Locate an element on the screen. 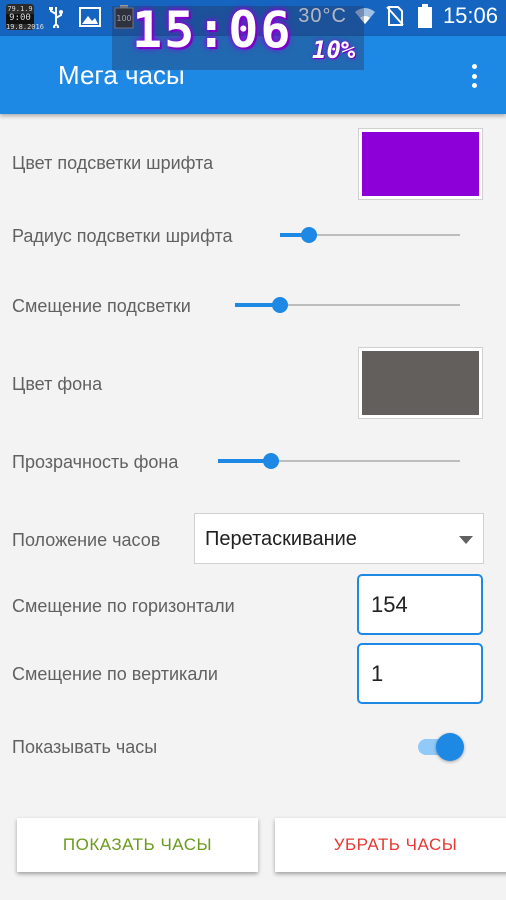 The height and width of the screenshot is (900, 506). bg-color-fill is located at coordinates (420, 383).